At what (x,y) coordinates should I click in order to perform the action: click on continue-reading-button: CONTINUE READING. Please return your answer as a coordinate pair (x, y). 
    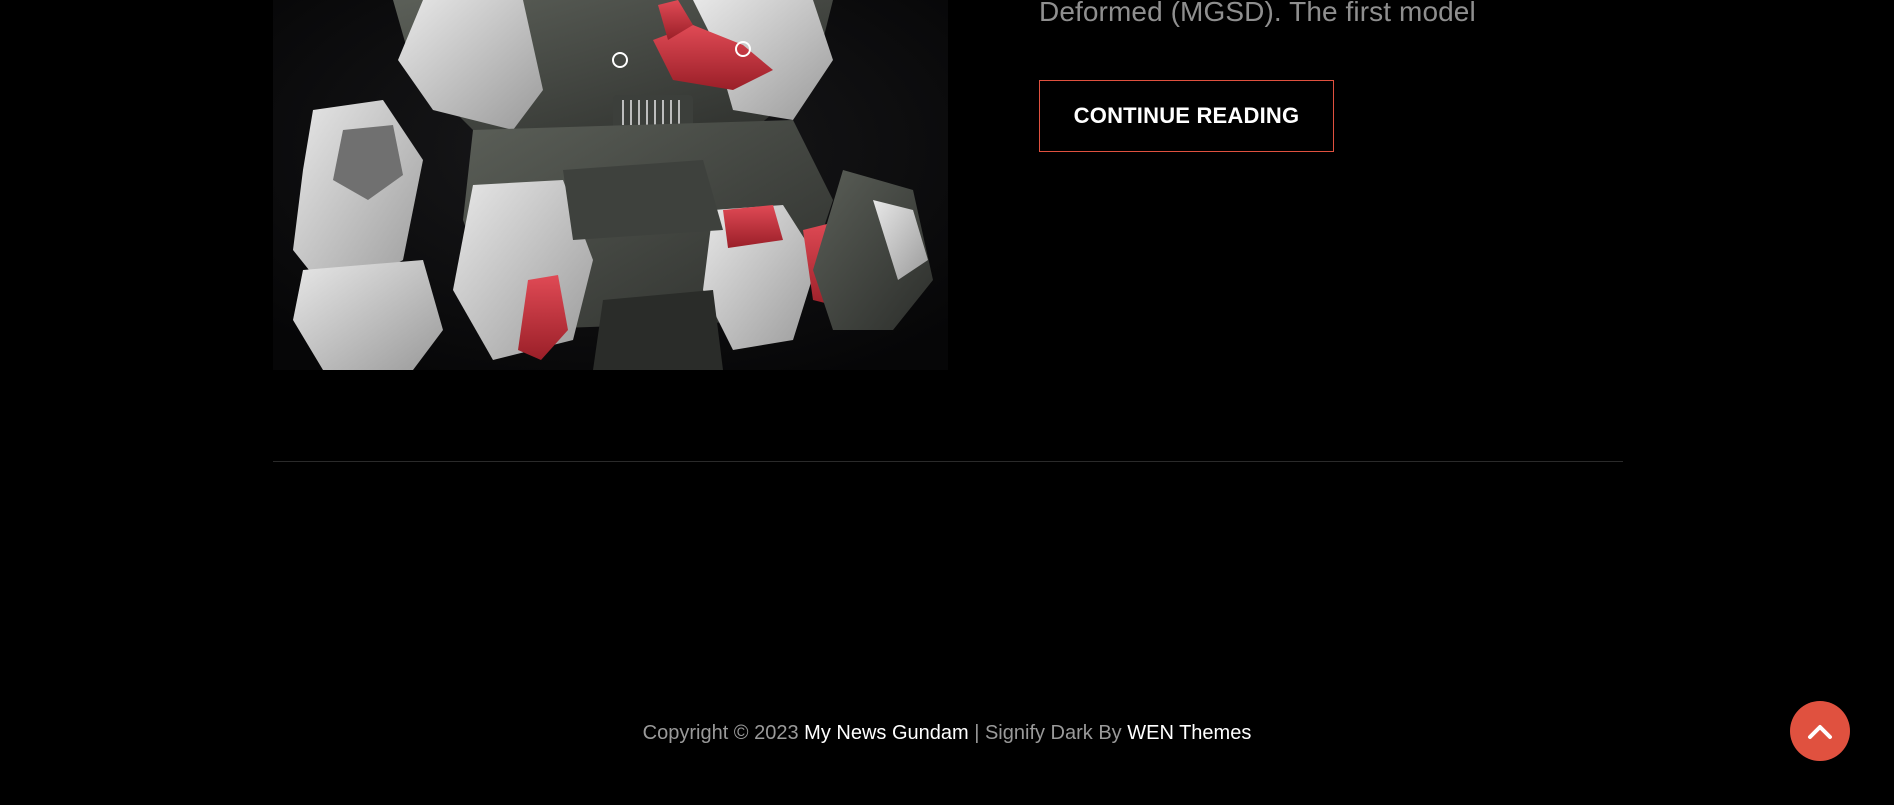
    Looking at the image, I should click on (1186, 116).